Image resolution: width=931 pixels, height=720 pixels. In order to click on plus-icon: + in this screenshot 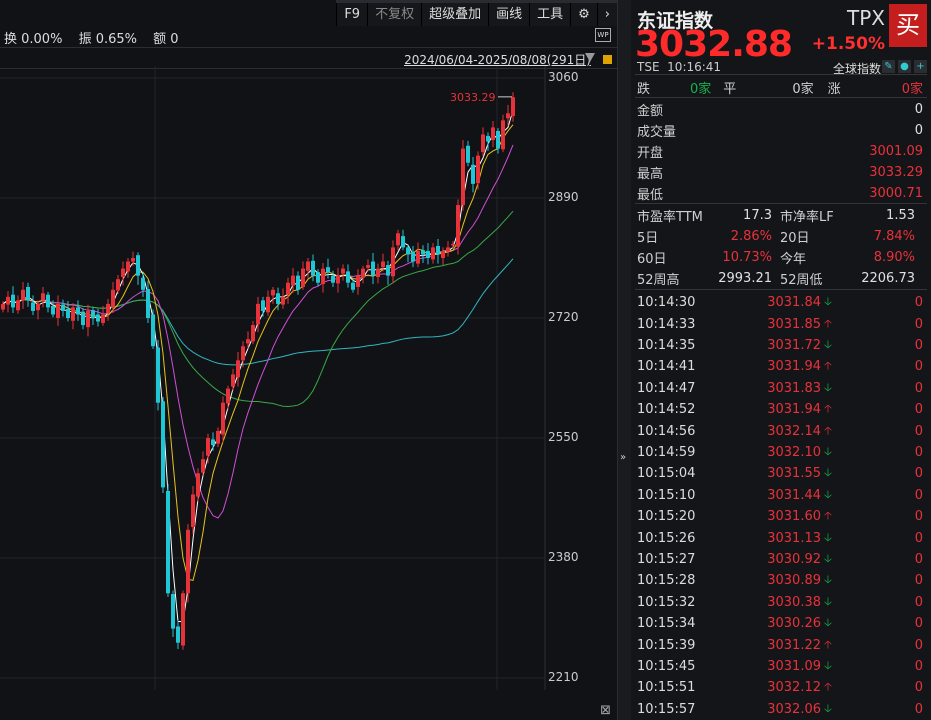, I will do `click(920, 66)`.